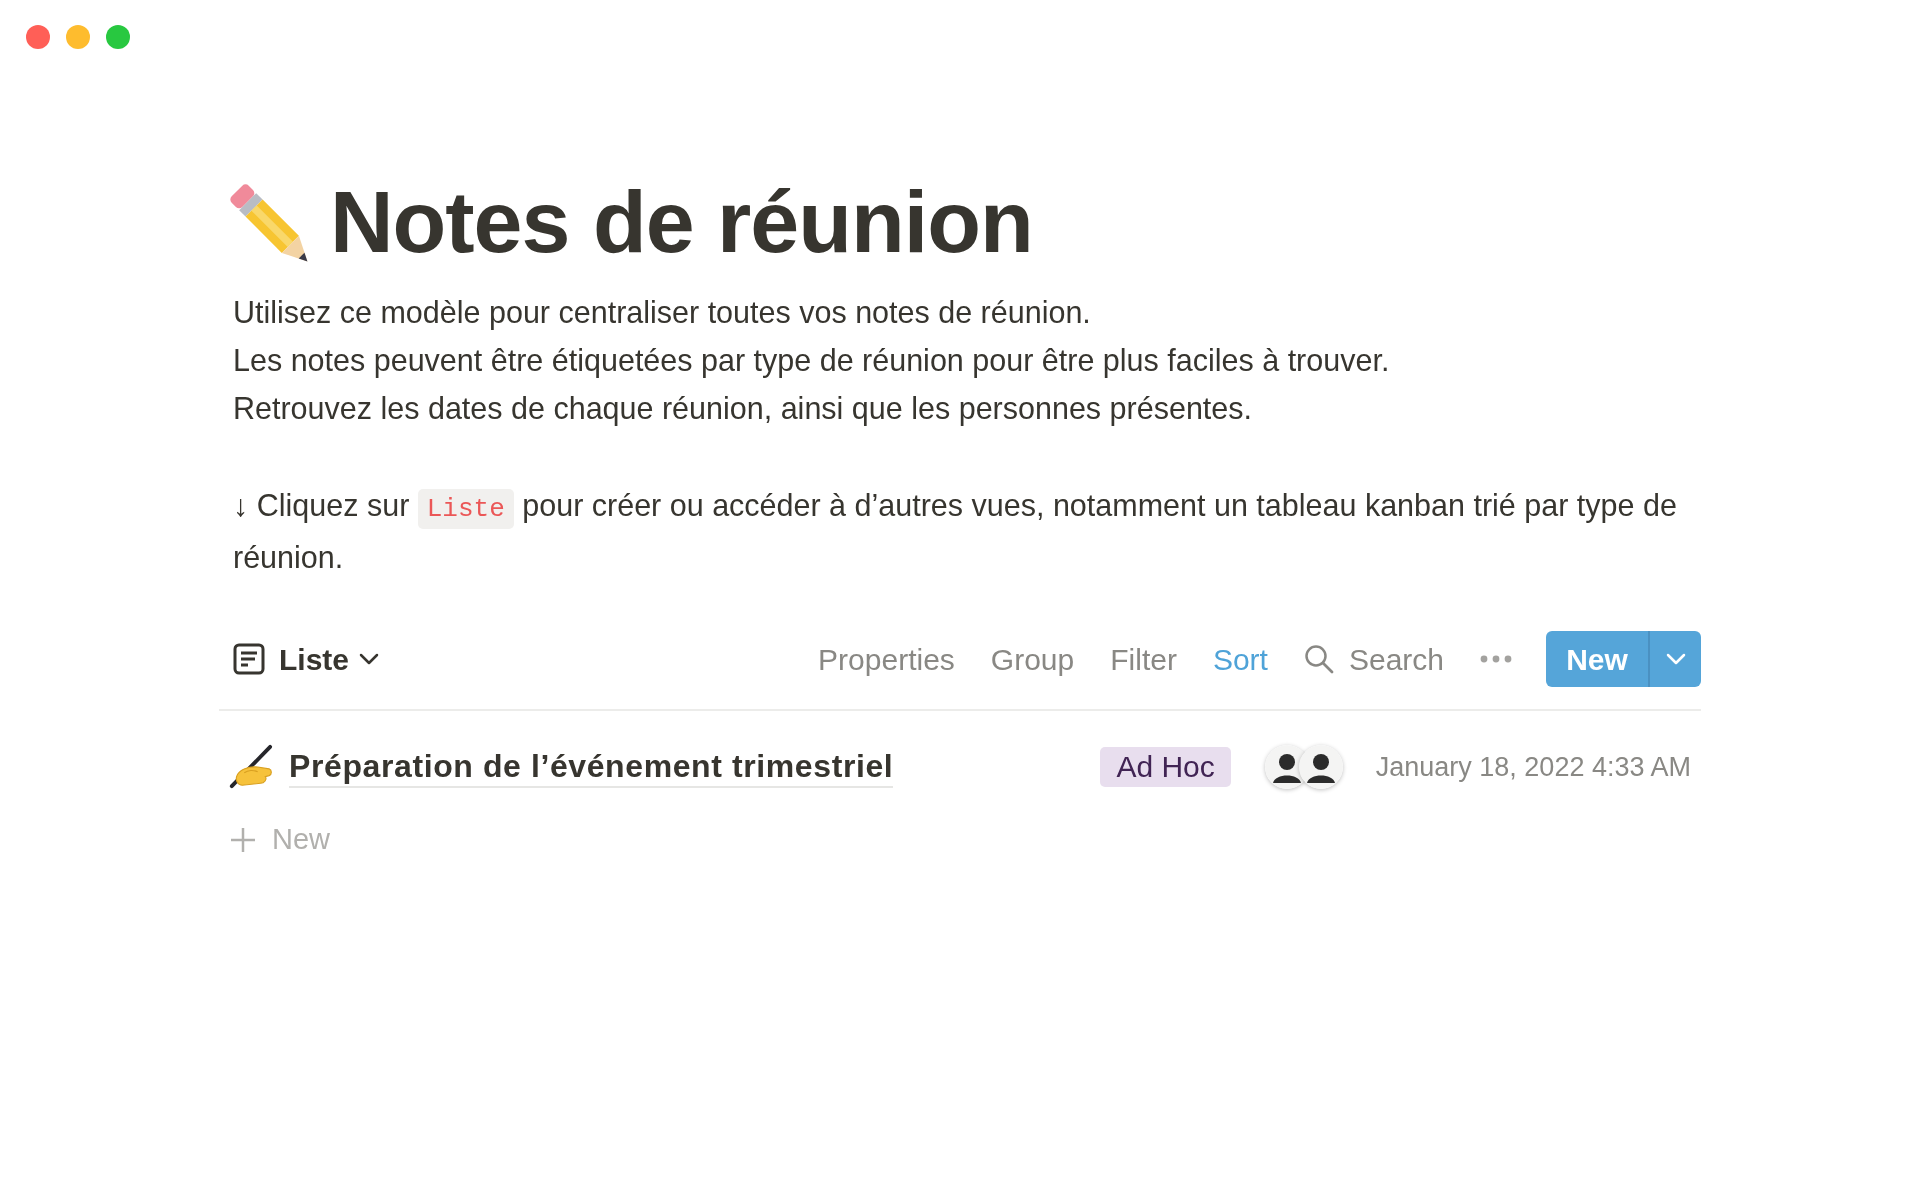  I want to click on writing-hand-icon, so click(250, 767).